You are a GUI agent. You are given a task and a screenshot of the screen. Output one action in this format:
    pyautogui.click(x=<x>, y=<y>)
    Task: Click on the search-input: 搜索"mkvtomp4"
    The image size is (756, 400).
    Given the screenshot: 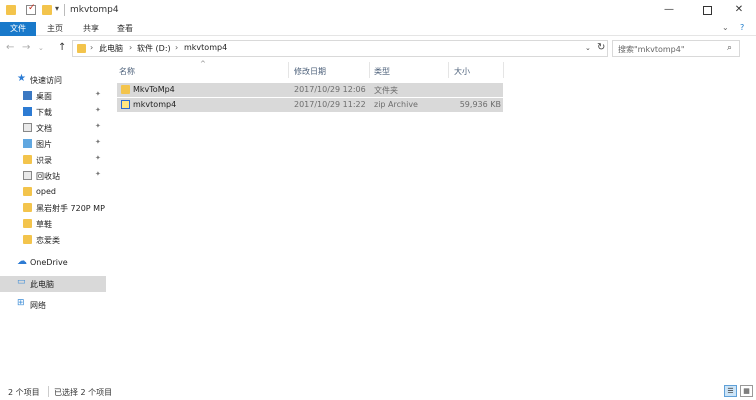 What is the action you would take?
    pyautogui.click(x=651, y=49)
    